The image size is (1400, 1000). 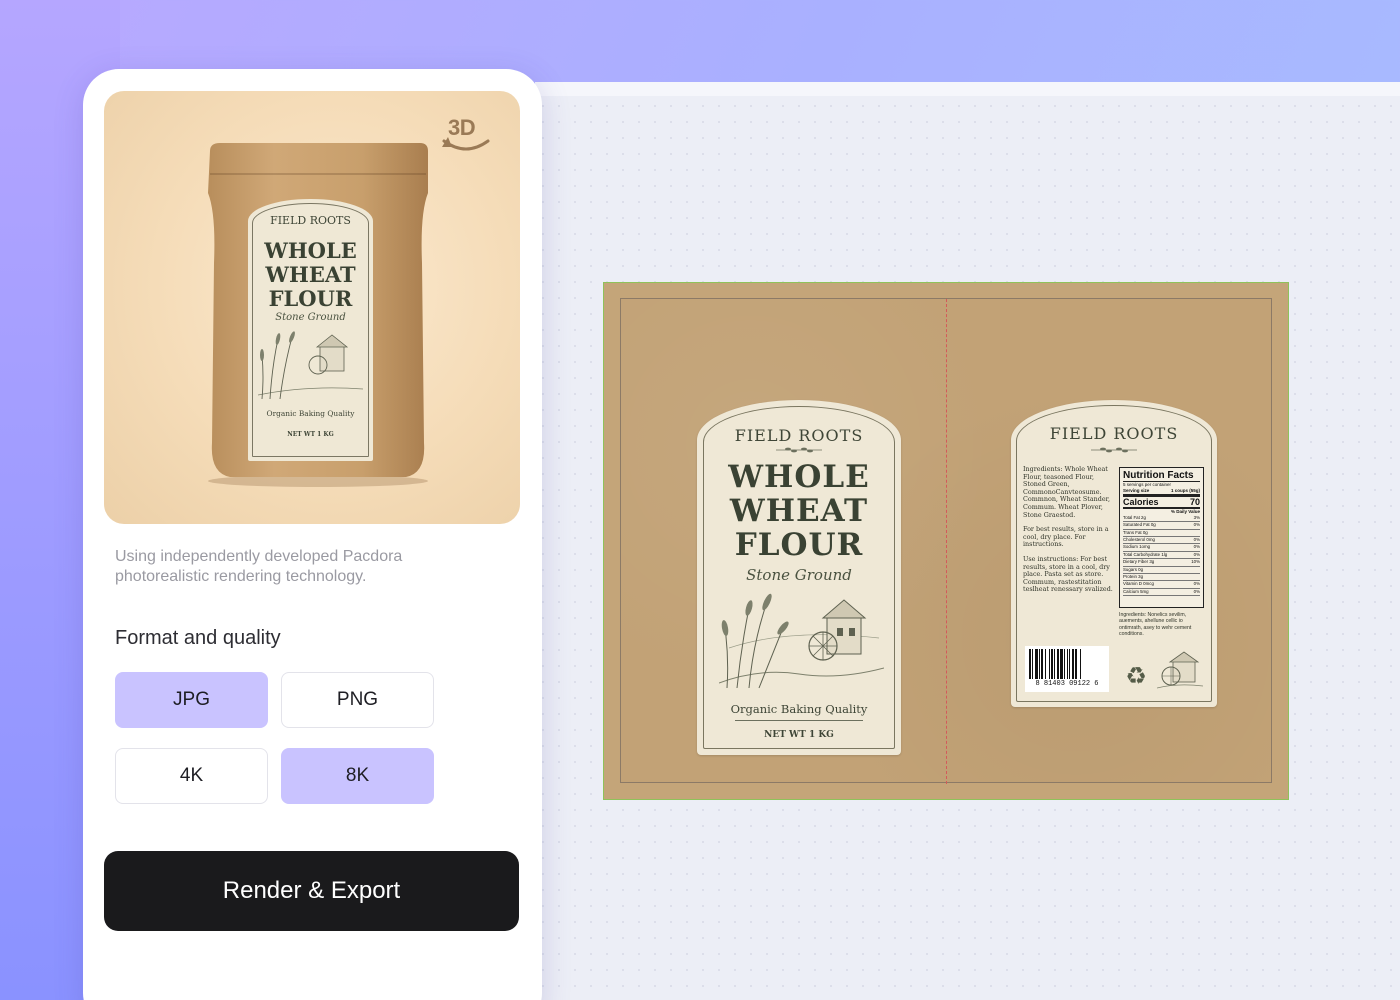 I want to click on divider, so click(x=799, y=720).